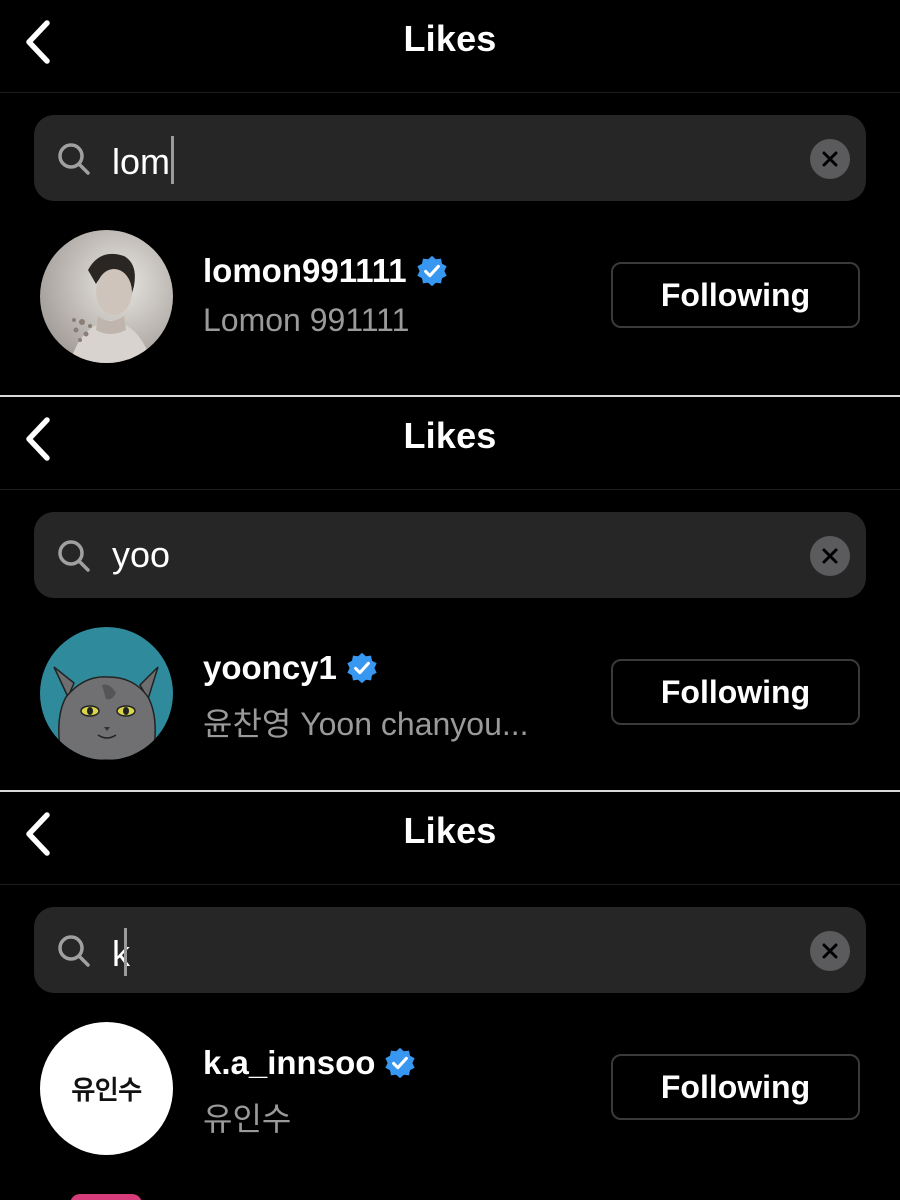 Image resolution: width=900 pixels, height=1200 pixels. What do you see at coordinates (450, 692) in the screenshot?
I see `user-result-row: yooncy1 윤찬영 Yoon chanyou... Following` at bounding box center [450, 692].